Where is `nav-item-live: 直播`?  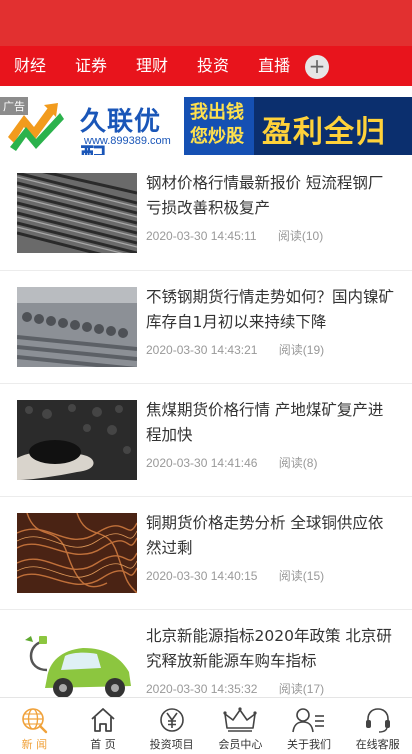 nav-item-live: 直播 is located at coordinates (274, 66).